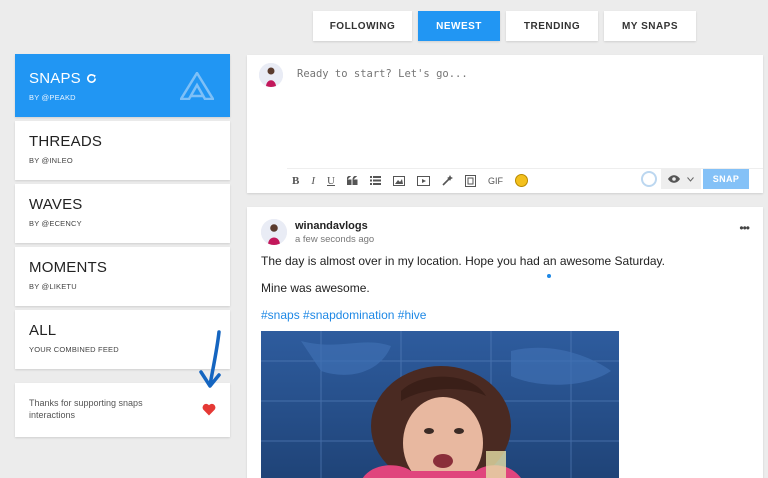 The image size is (768, 478). Describe the element at coordinates (122, 213) in the screenshot. I see `sidebar-item-waves: WAVES BY @ECENCY` at that location.